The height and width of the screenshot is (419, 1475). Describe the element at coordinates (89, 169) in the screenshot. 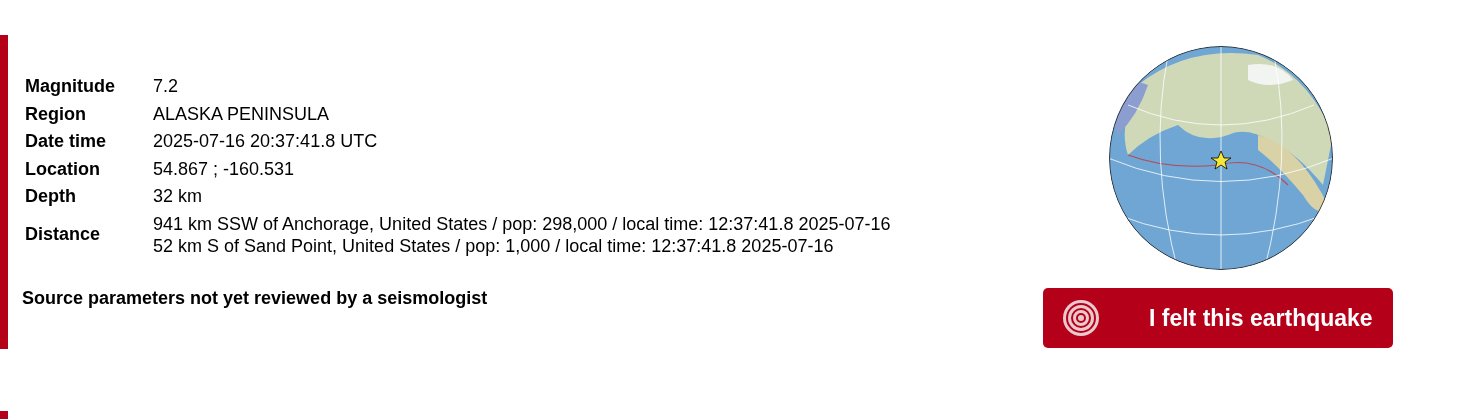

I see `field-label: Location` at that location.